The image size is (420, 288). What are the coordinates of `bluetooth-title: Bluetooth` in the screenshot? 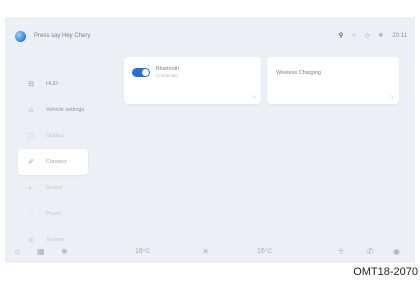 It's located at (168, 69).